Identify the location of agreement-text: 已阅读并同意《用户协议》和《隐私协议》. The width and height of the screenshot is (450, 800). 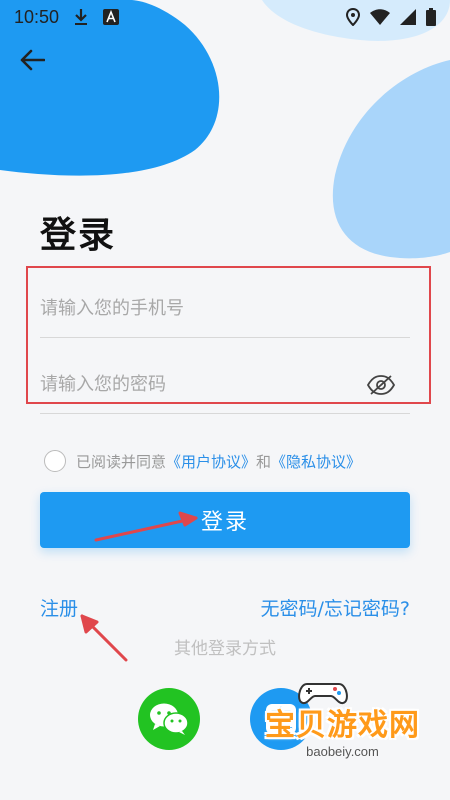
(218, 461).